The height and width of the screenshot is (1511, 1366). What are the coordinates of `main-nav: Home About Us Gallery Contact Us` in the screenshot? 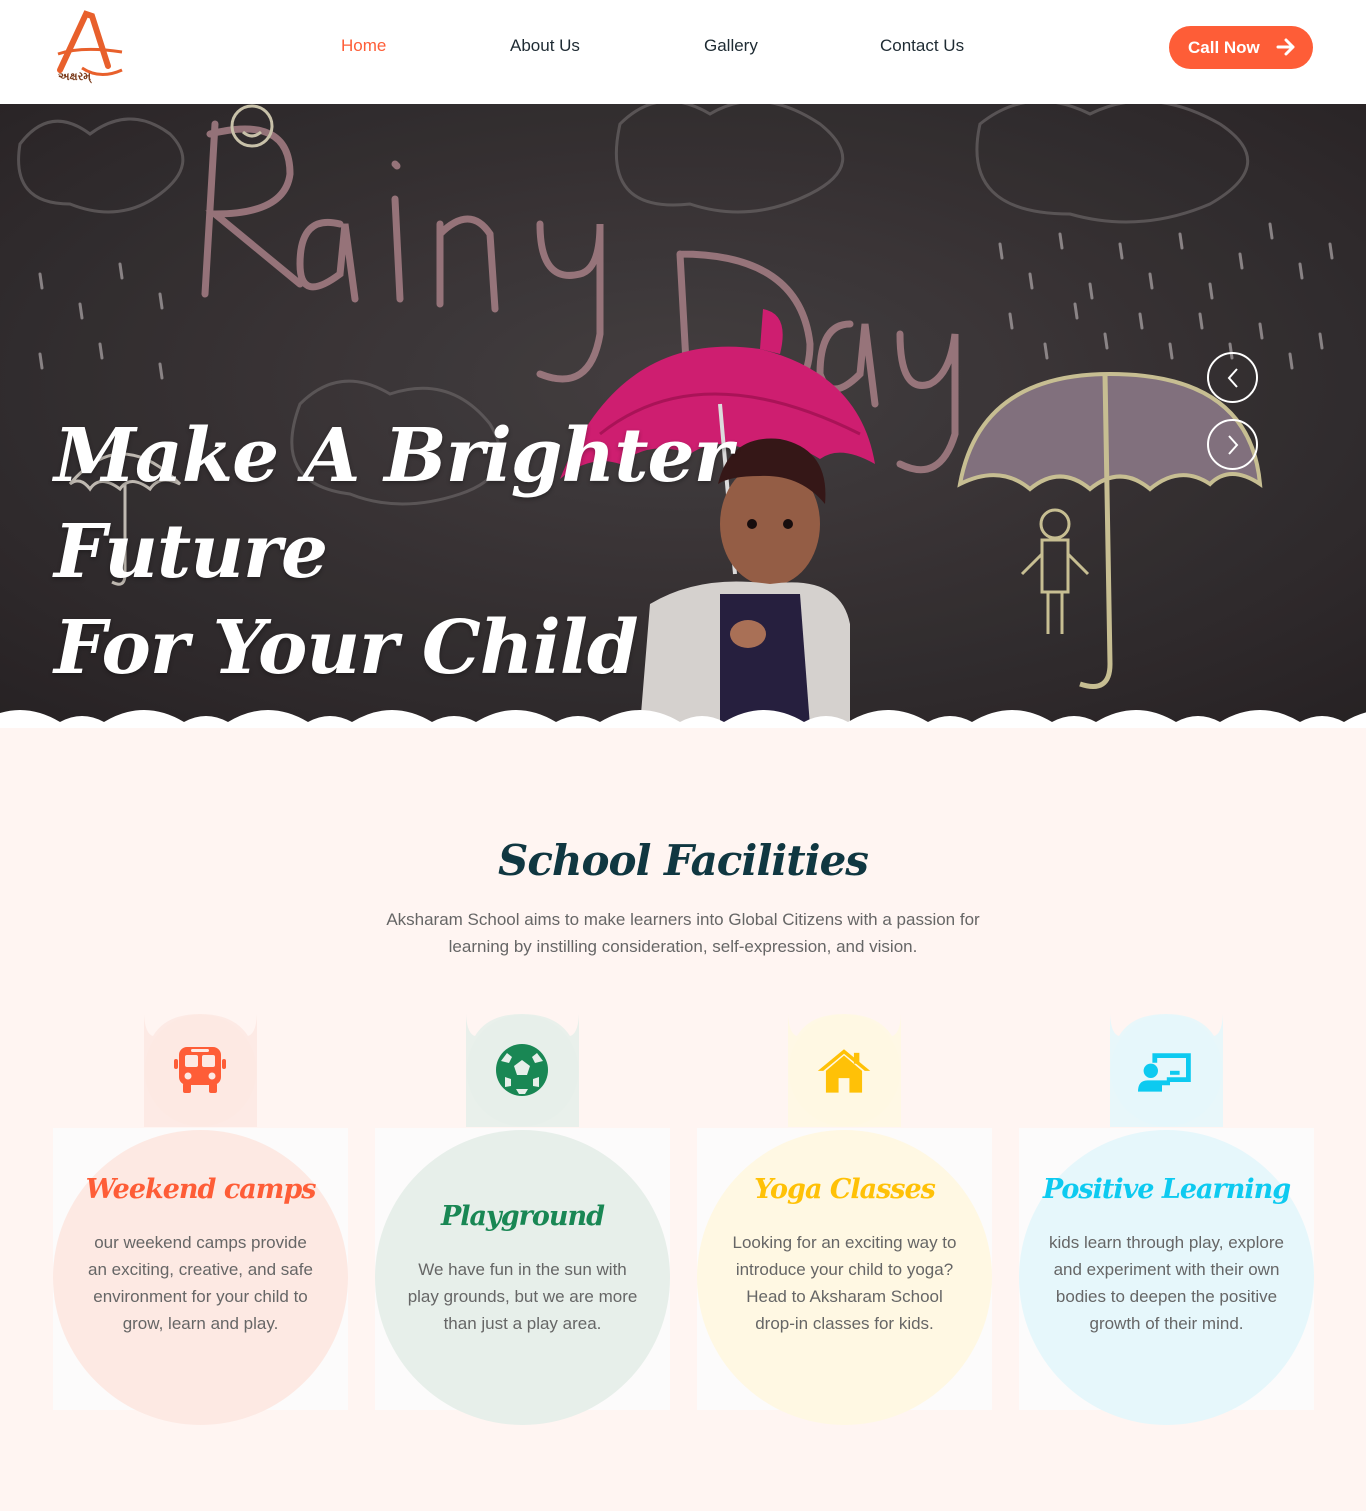 It's located at (683, 48).